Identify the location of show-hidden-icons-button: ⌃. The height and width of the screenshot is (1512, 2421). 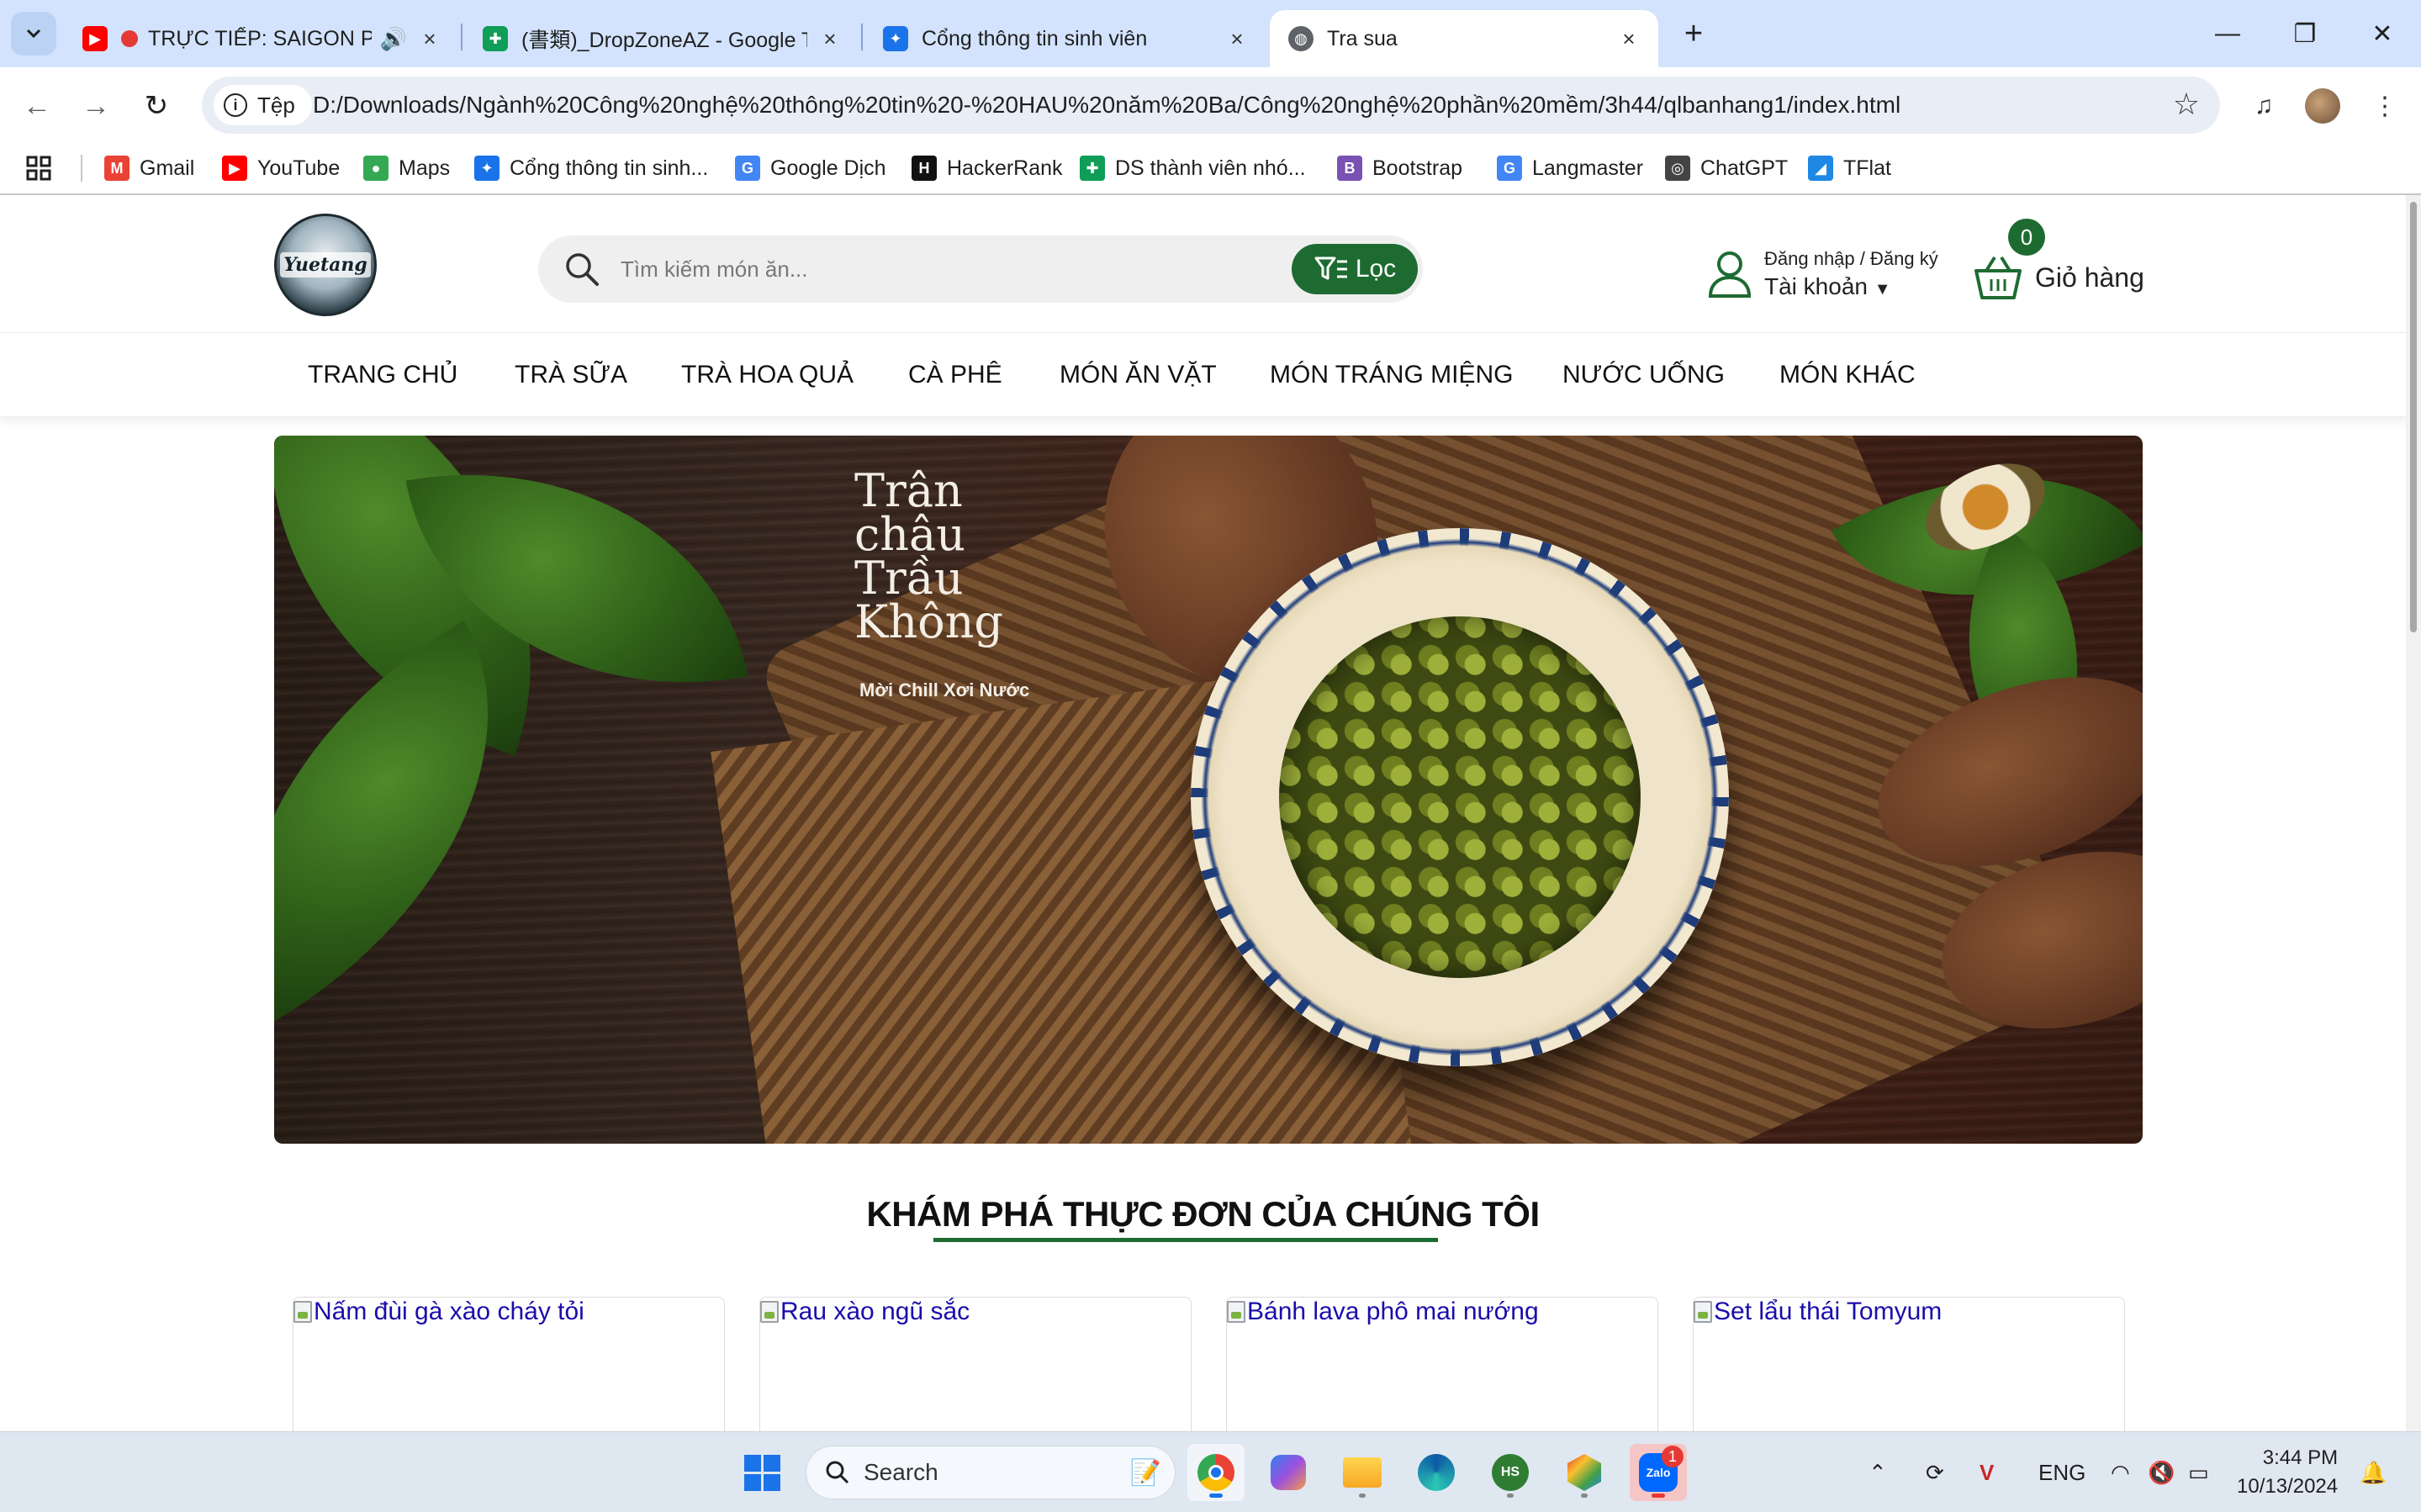
(1878, 1472).